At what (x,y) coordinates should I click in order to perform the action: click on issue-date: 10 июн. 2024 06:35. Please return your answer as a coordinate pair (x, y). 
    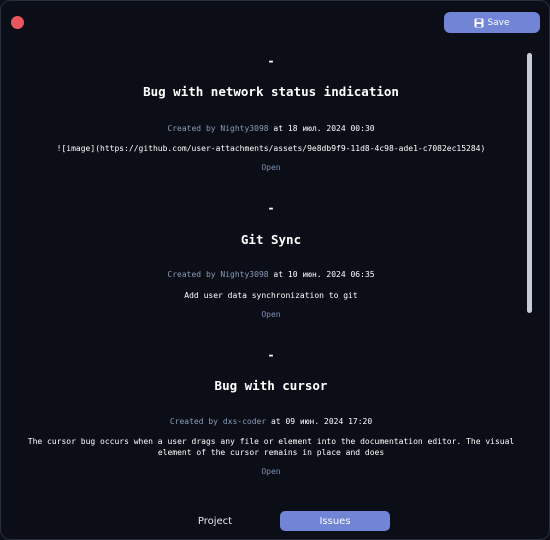
    Looking at the image, I should click on (331, 274).